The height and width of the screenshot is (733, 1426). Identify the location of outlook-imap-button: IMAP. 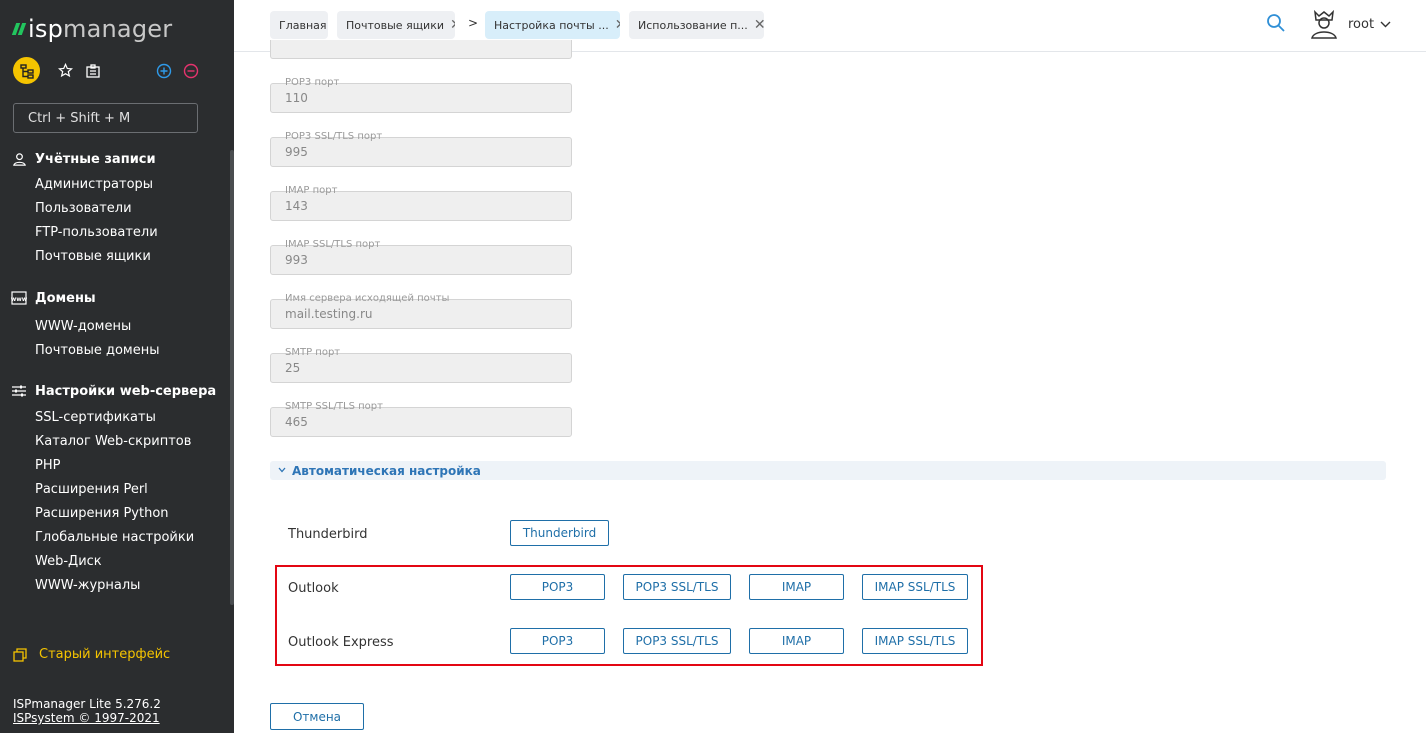
(796, 587).